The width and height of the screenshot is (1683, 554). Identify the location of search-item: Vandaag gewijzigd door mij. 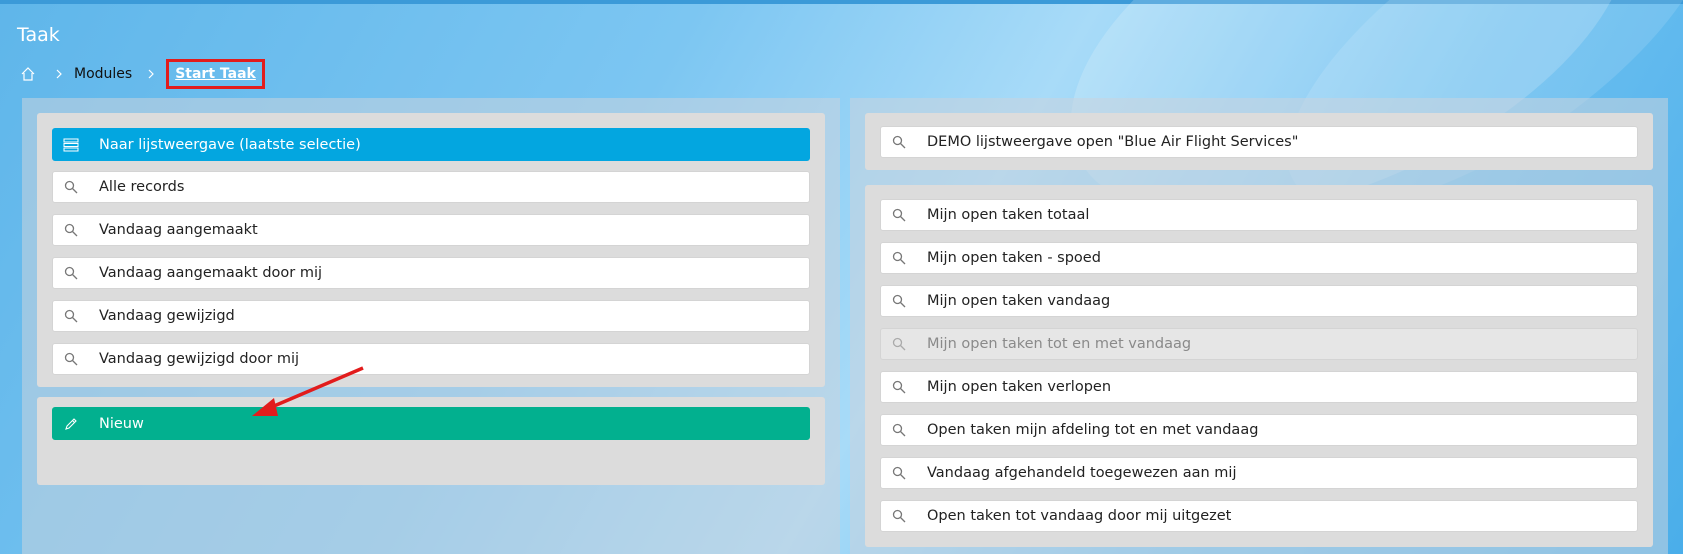
(431, 359).